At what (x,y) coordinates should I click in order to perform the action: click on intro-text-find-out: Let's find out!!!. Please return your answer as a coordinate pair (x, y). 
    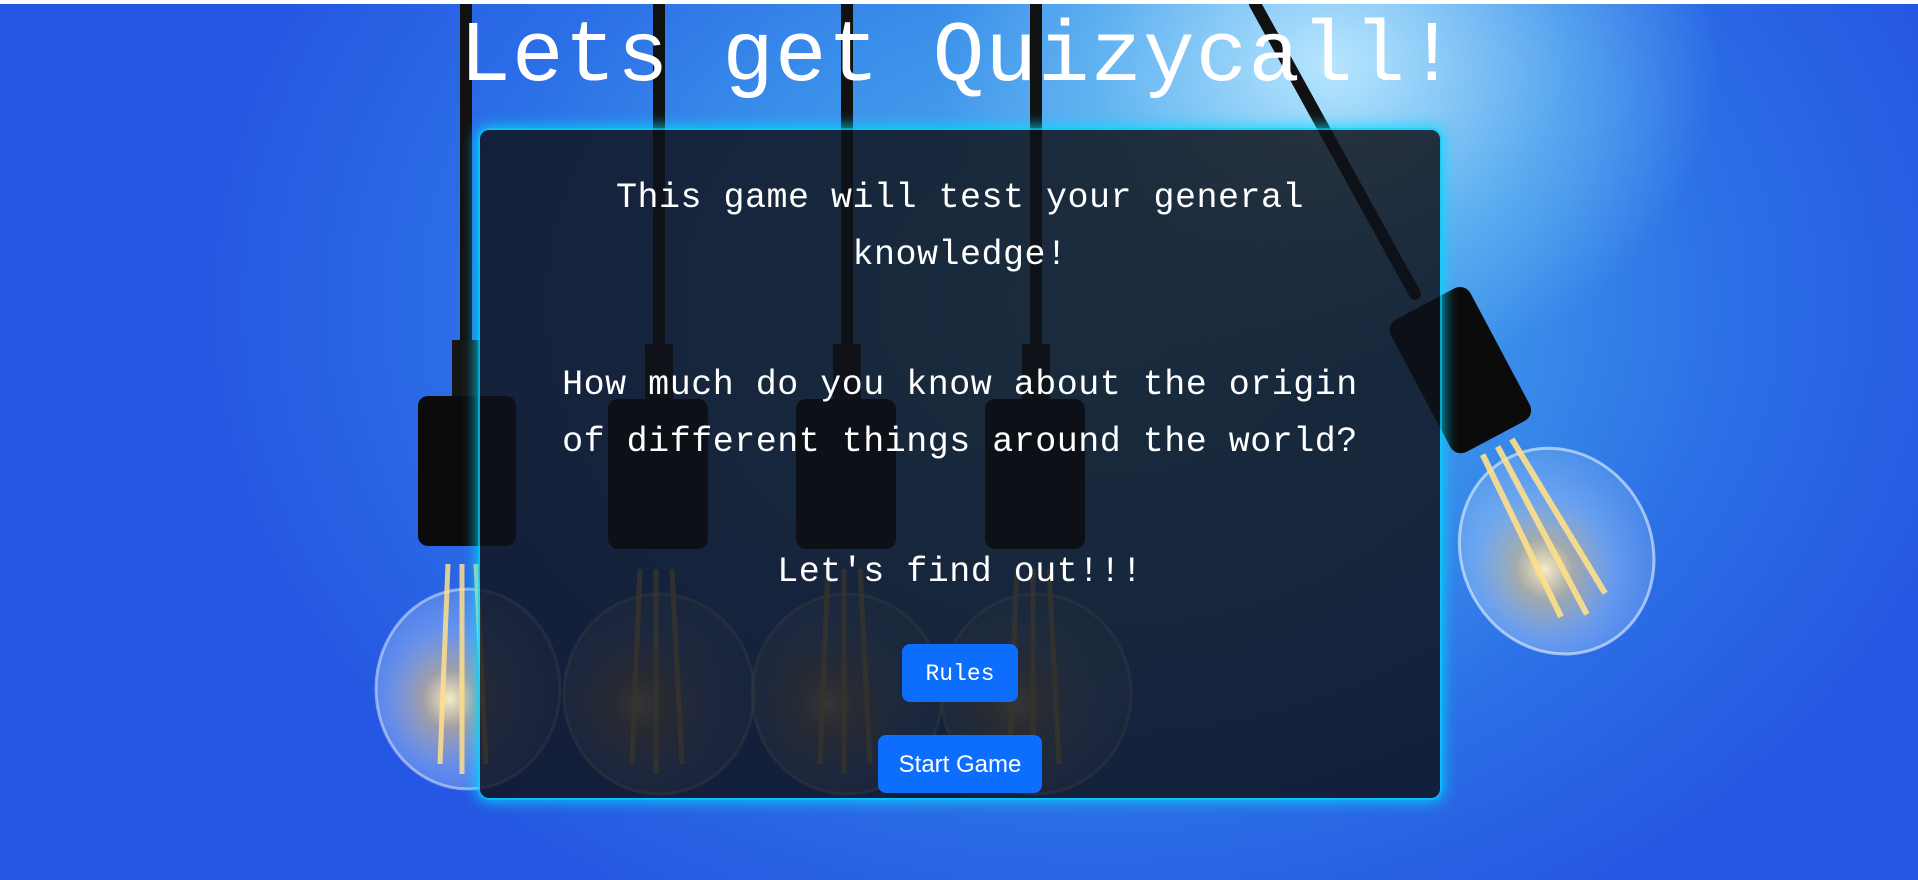
    Looking at the image, I should click on (960, 572).